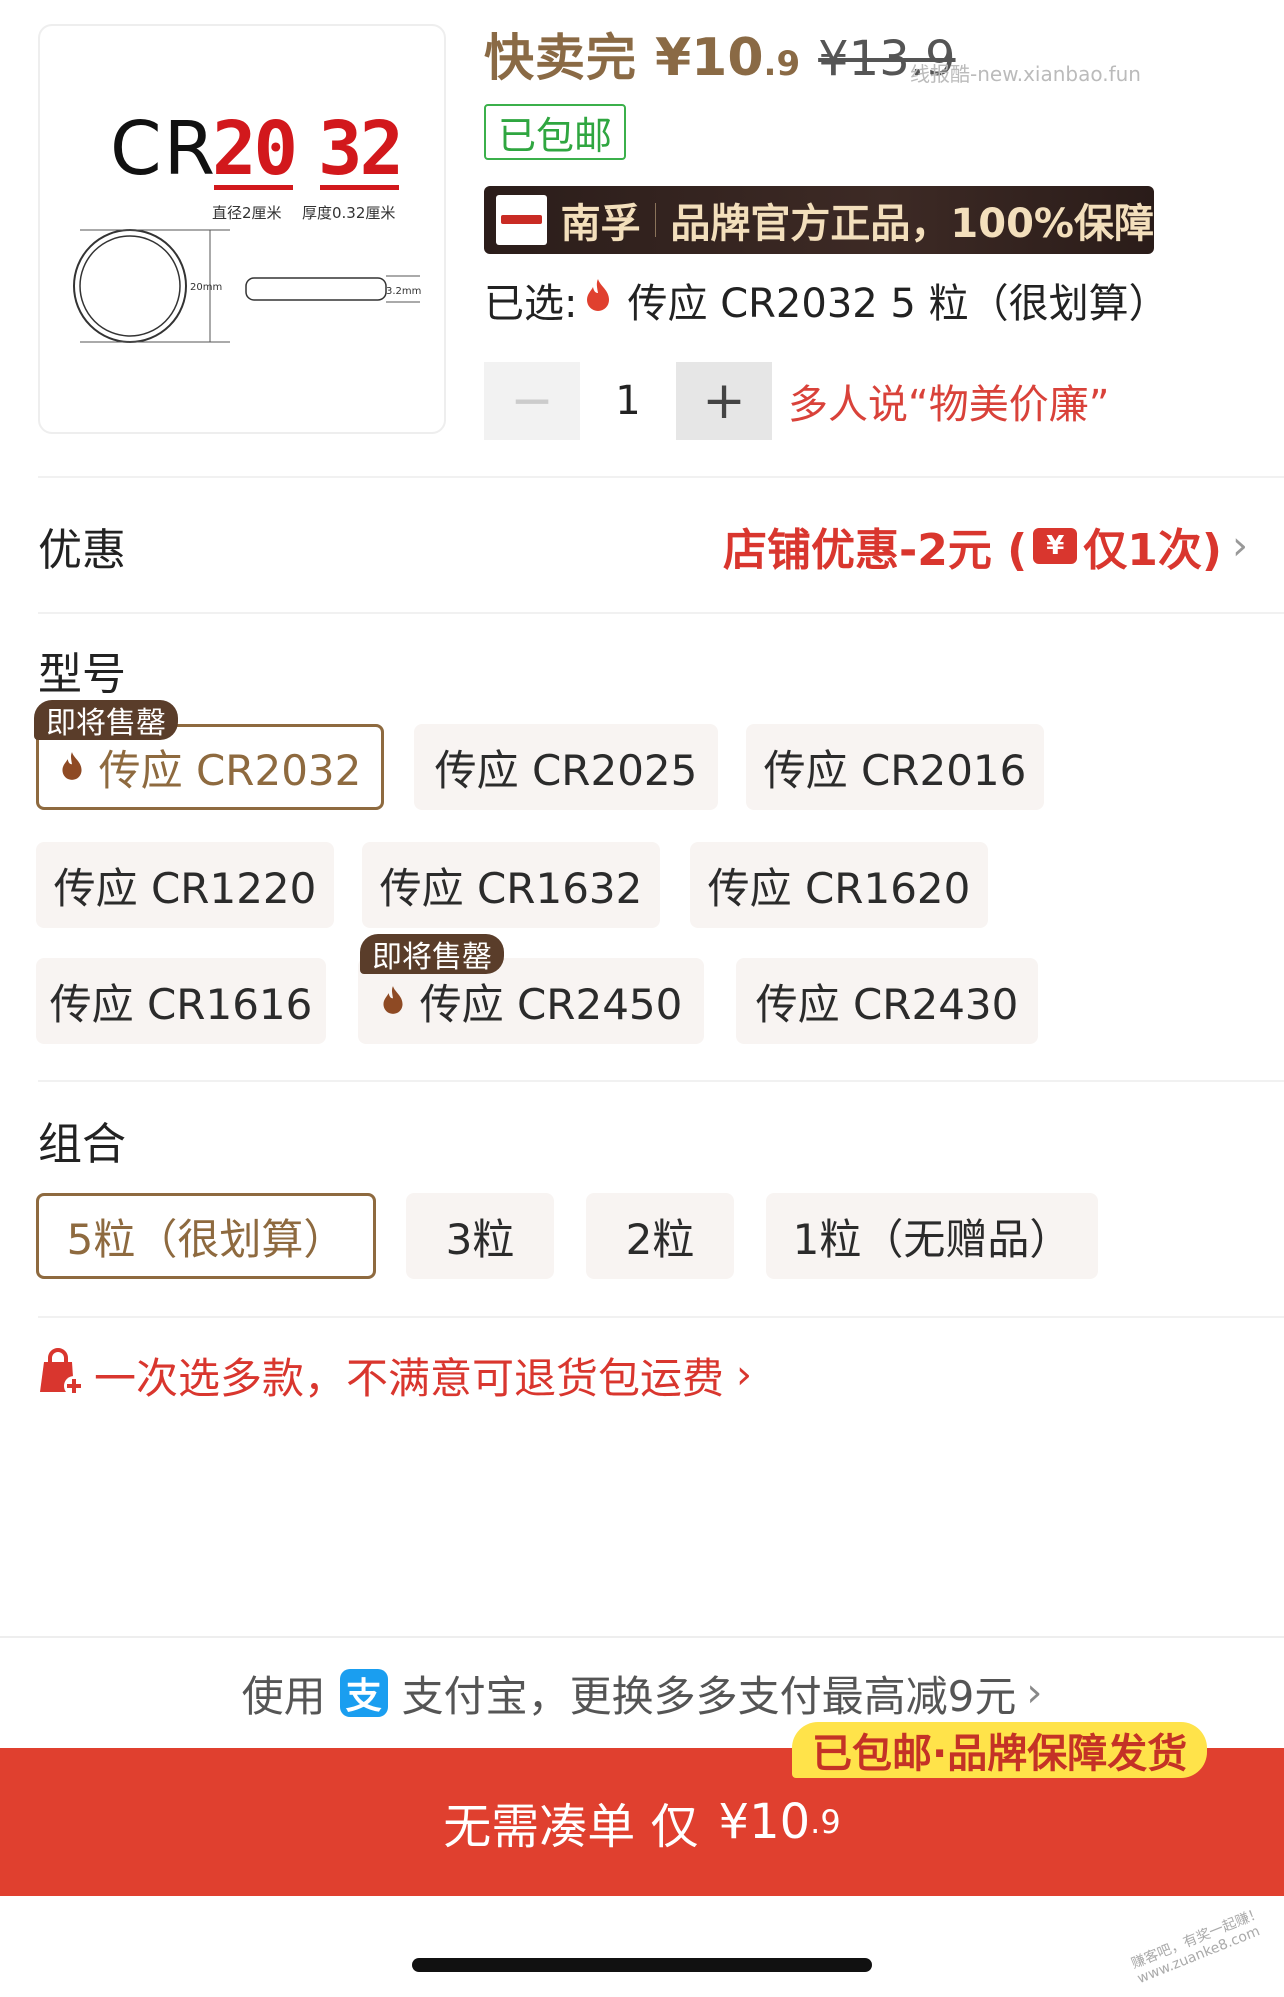 The width and height of the screenshot is (1284, 1997). I want to click on buy-price-decimal: .9, so click(825, 1822).